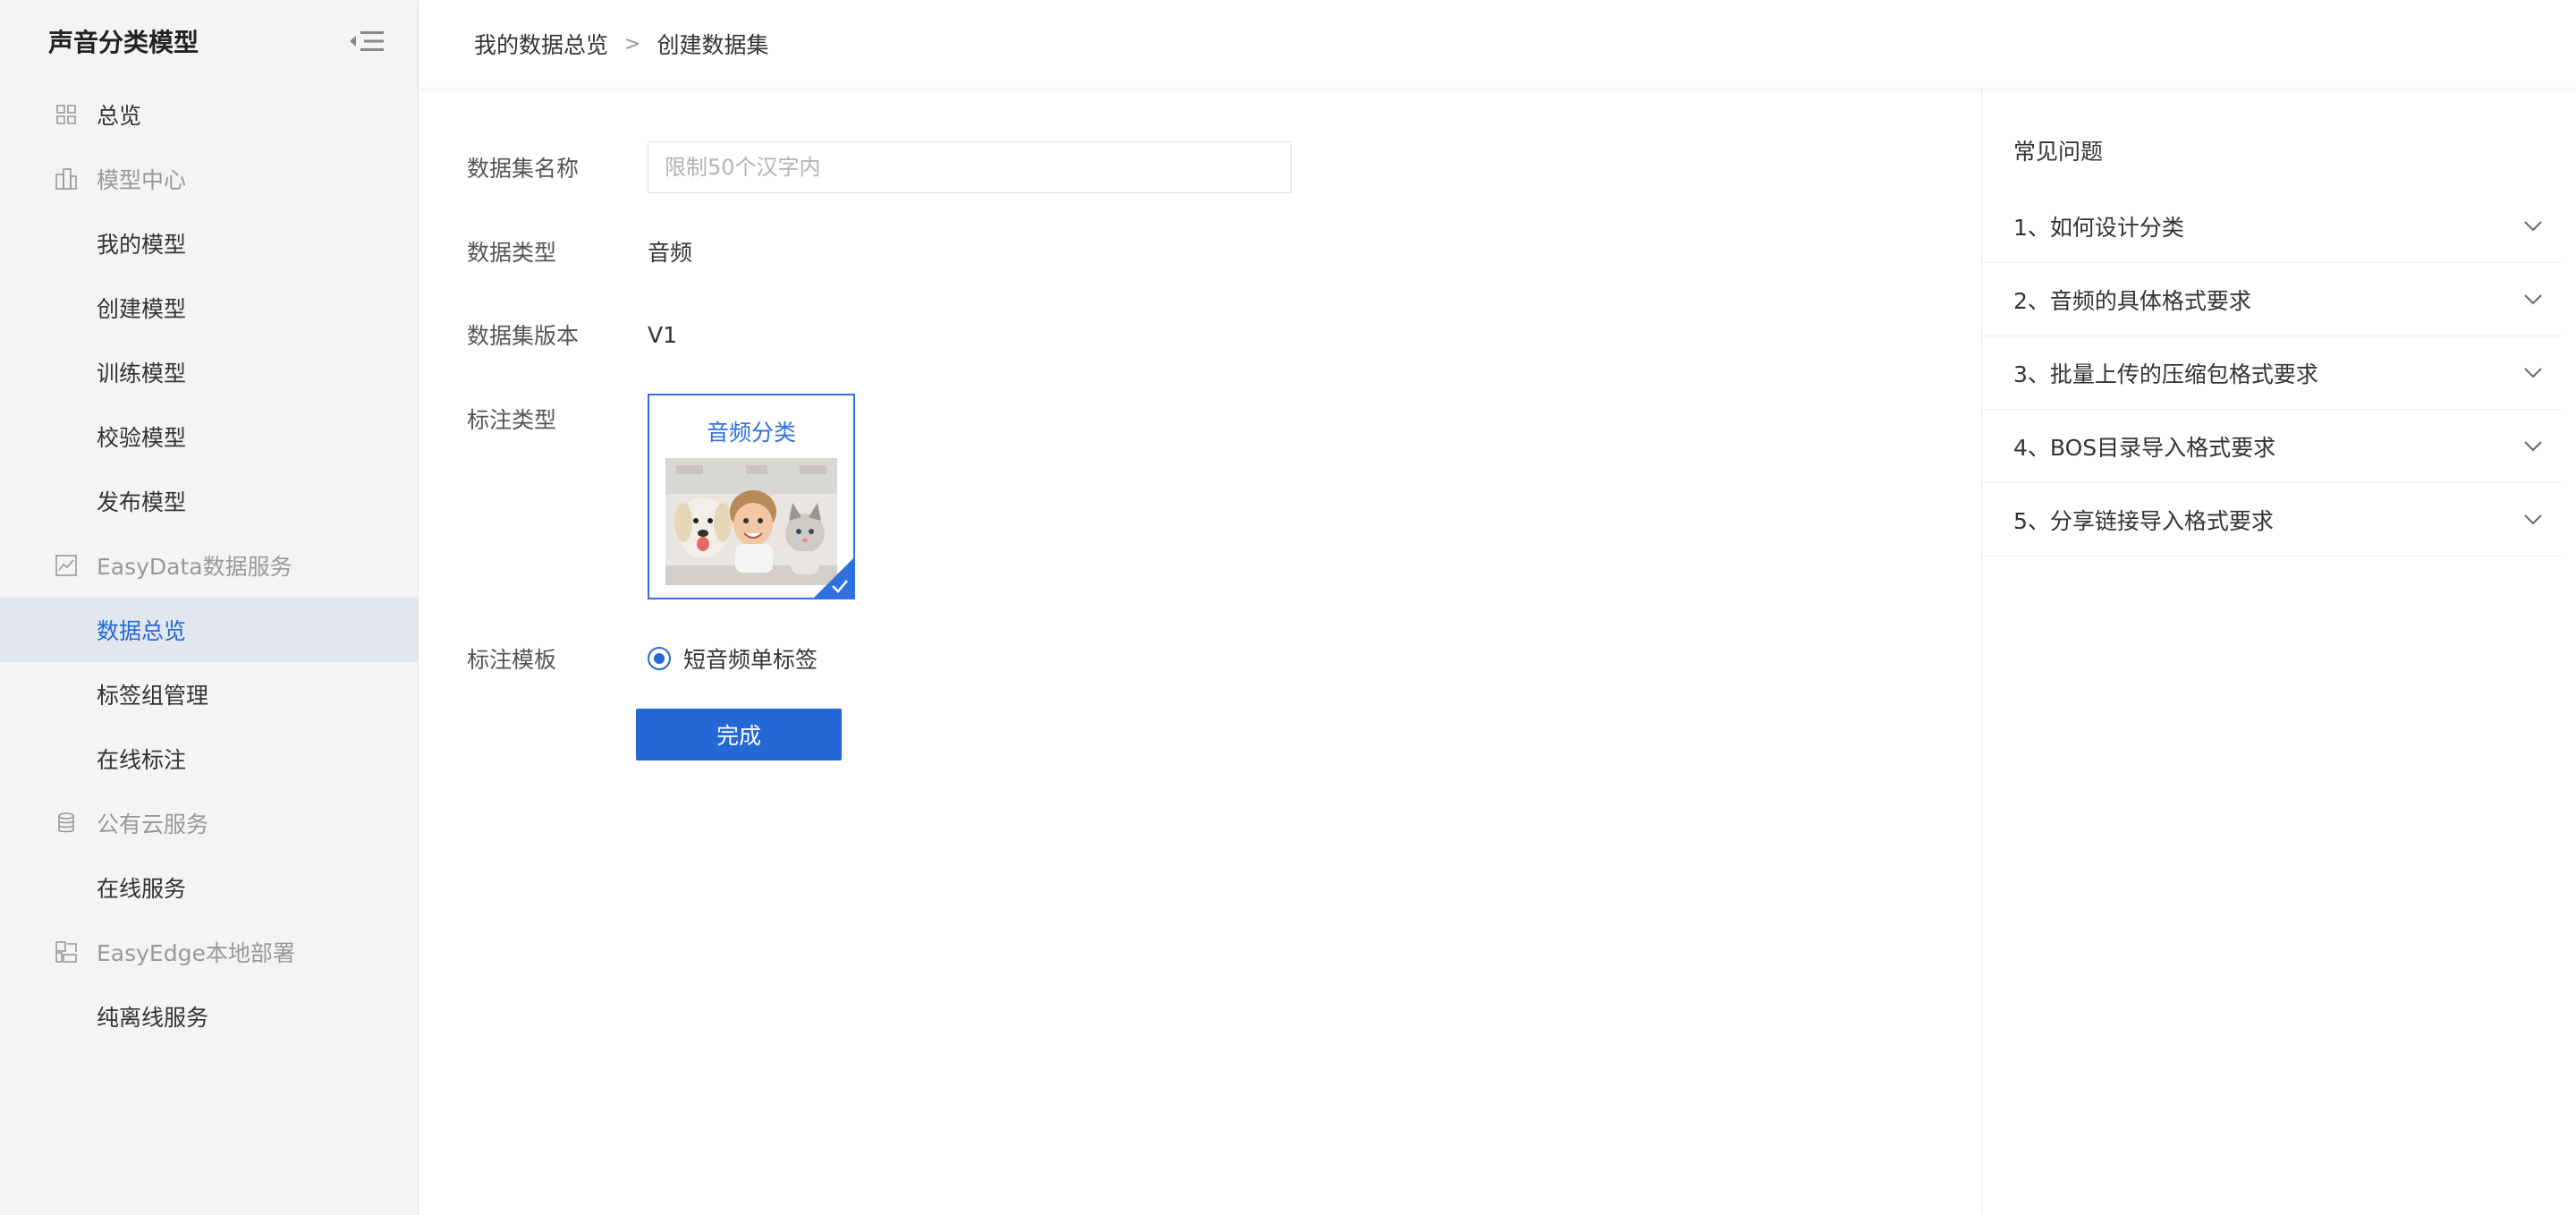  I want to click on annotation-template-row: 标注模板 短音频单标签, so click(642, 659).